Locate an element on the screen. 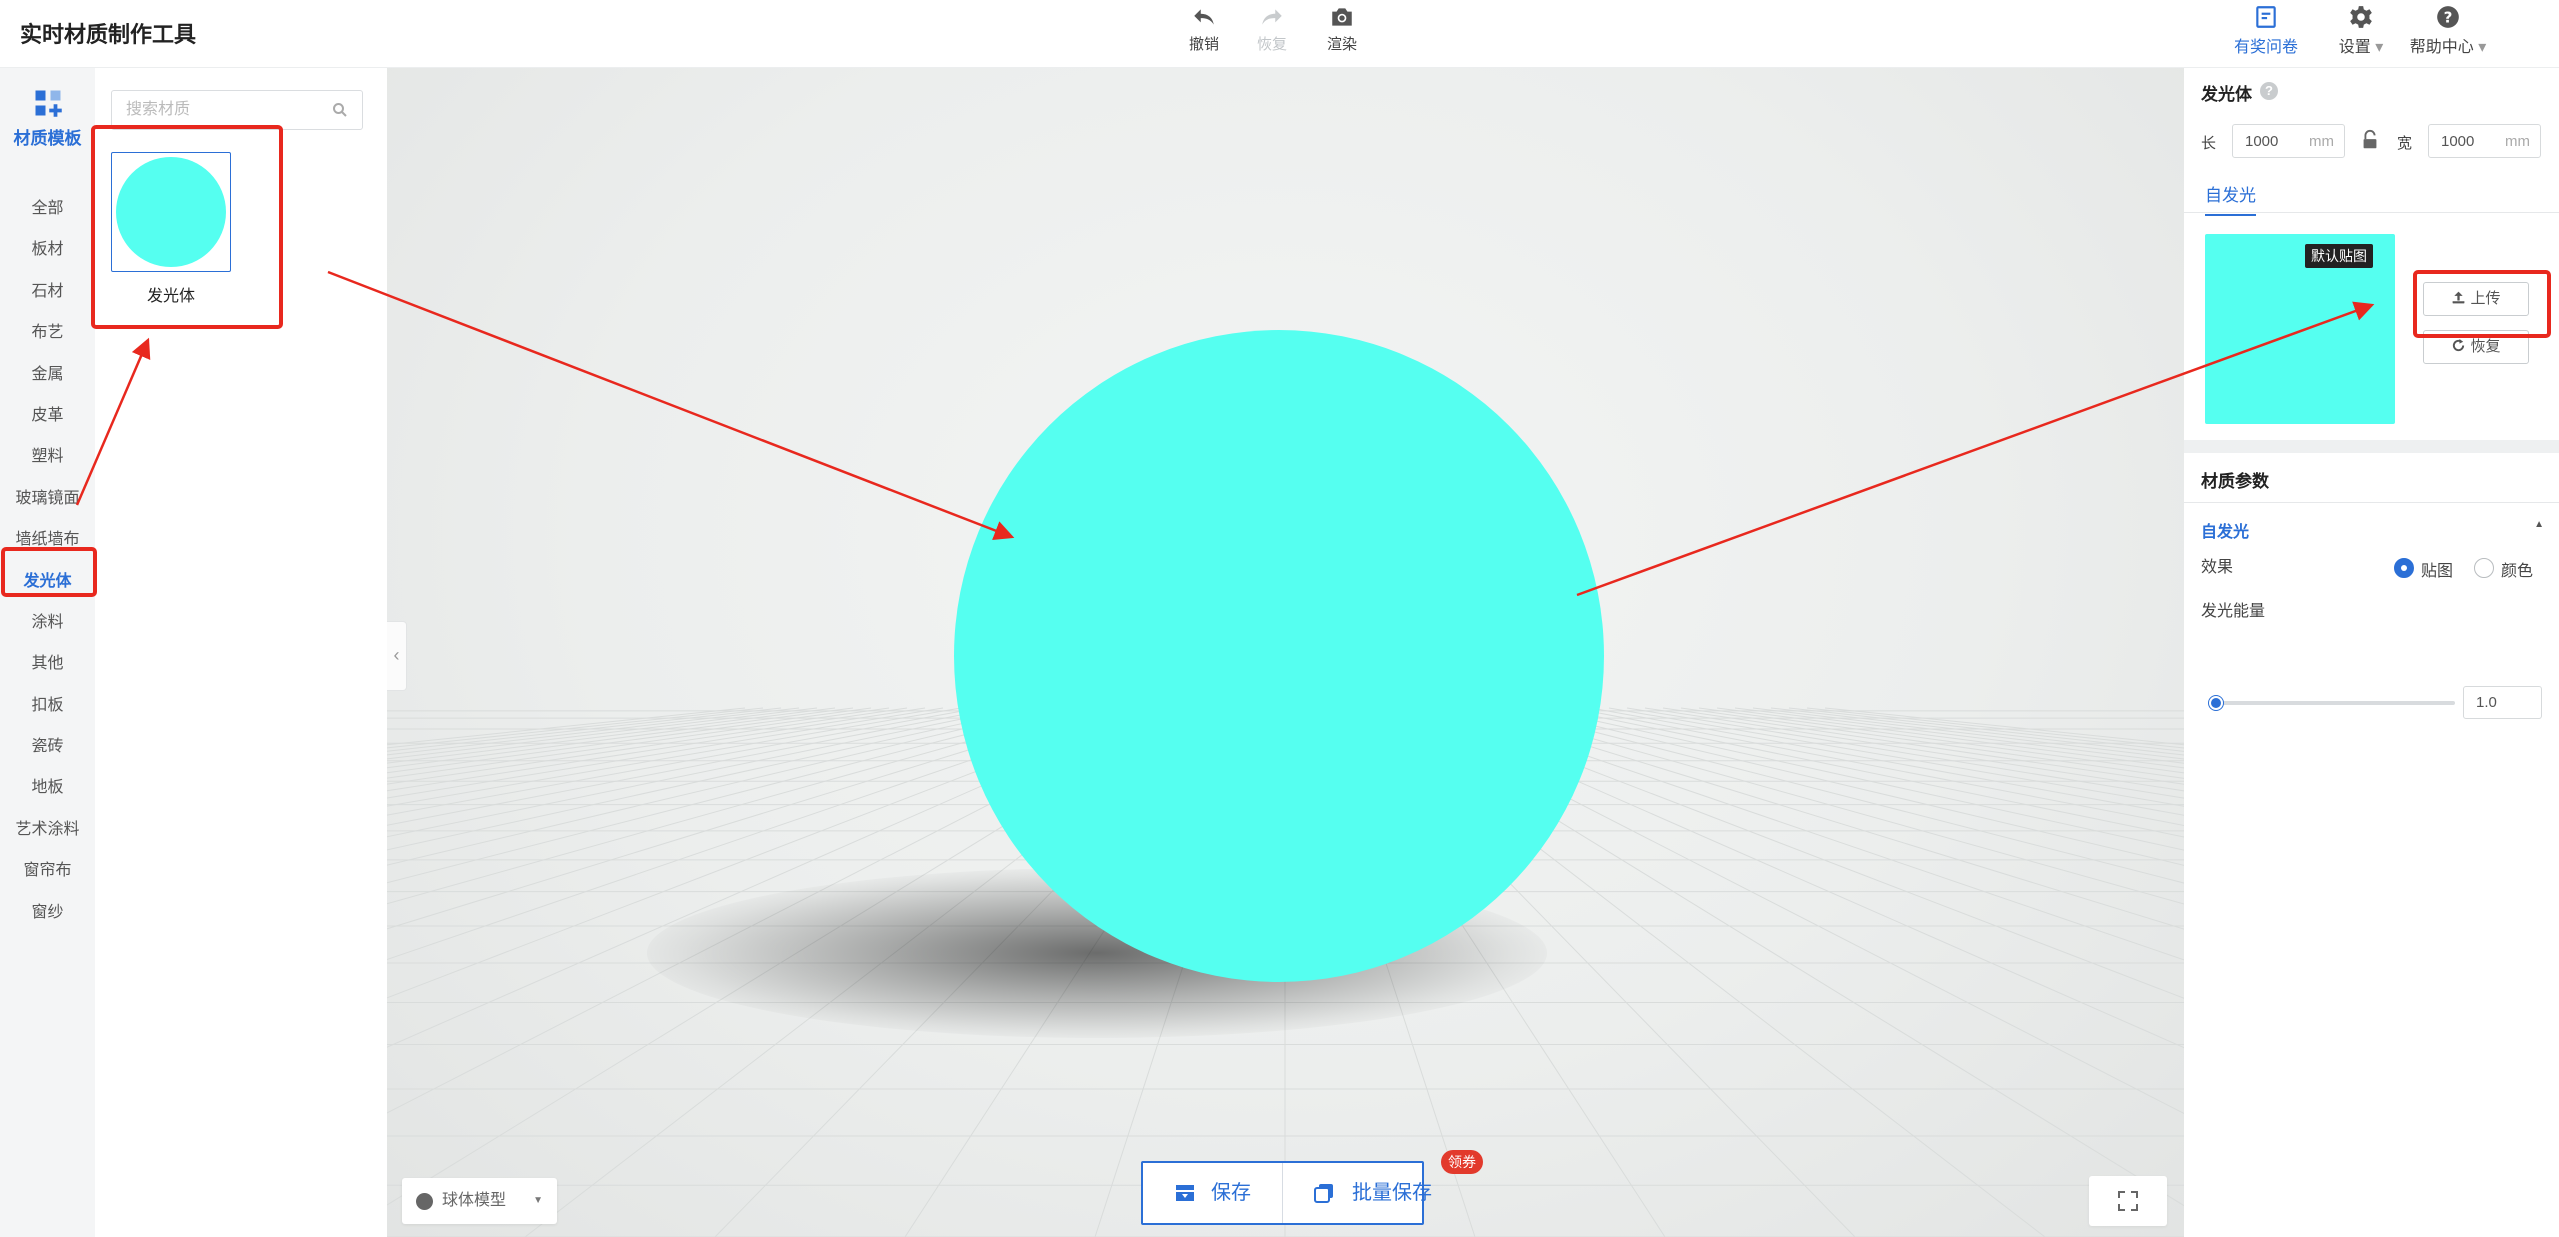  category-item: 塑料 is located at coordinates (47, 456).